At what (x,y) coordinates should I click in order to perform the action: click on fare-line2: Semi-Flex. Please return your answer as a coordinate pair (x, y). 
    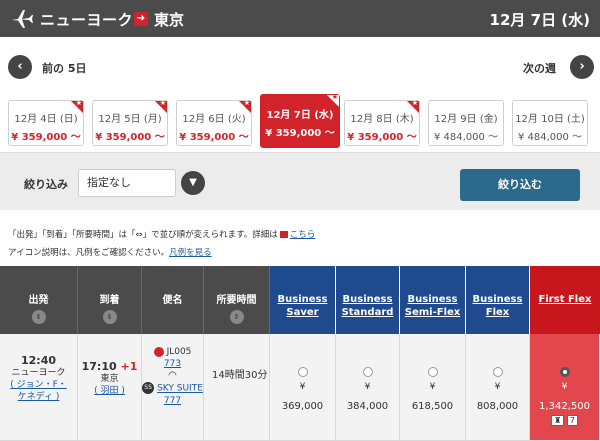
    Looking at the image, I should click on (432, 312).